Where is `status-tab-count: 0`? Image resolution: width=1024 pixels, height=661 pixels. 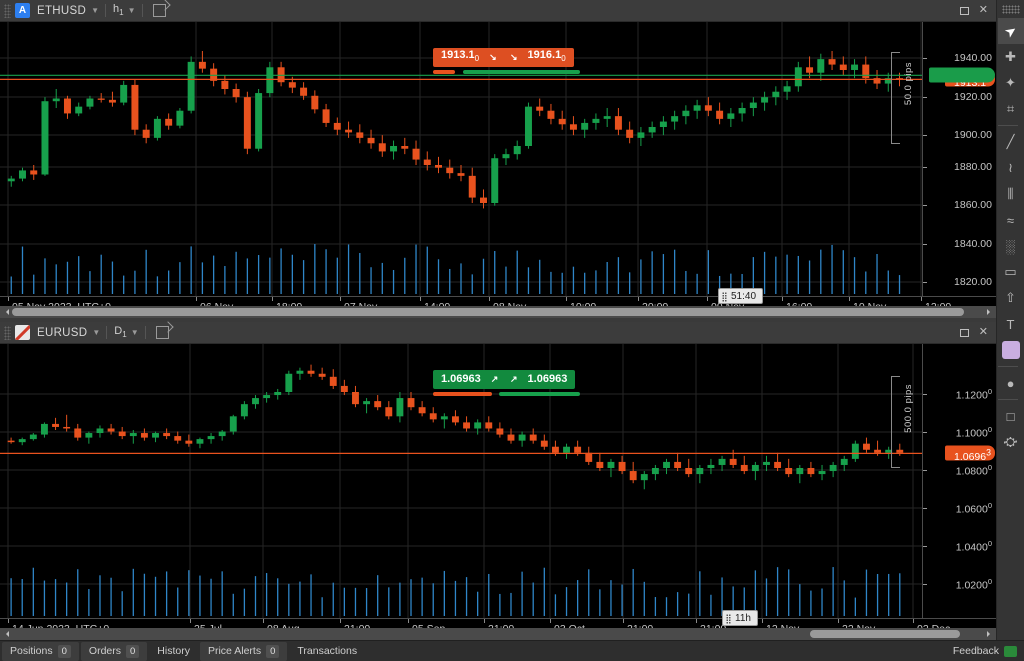
status-tab-count: 0 is located at coordinates (133, 651).